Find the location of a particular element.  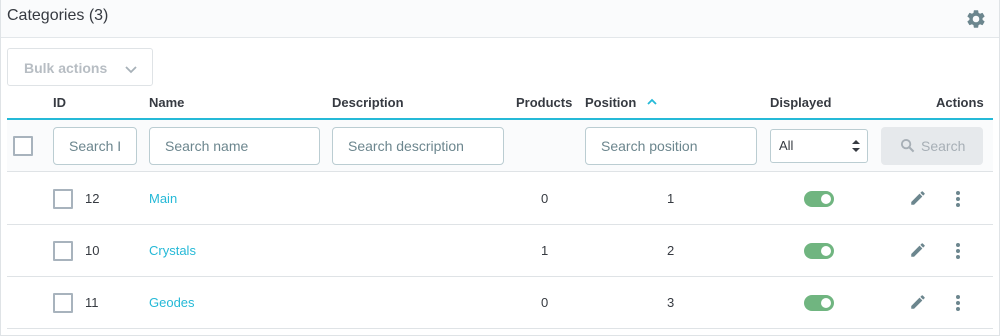

page-title: Categories (3) is located at coordinates (58, 15).